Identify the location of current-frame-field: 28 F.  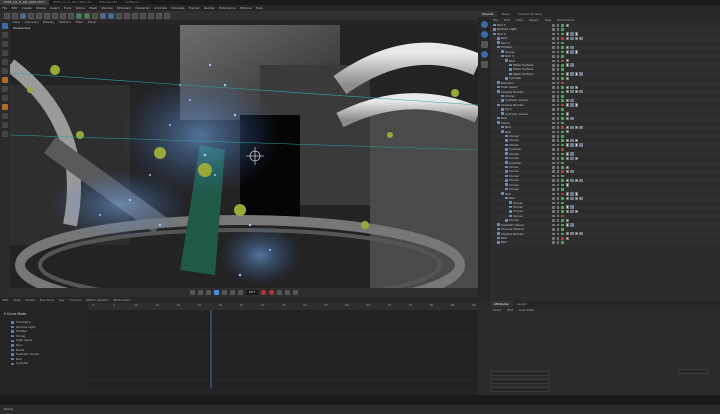
(252, 292).